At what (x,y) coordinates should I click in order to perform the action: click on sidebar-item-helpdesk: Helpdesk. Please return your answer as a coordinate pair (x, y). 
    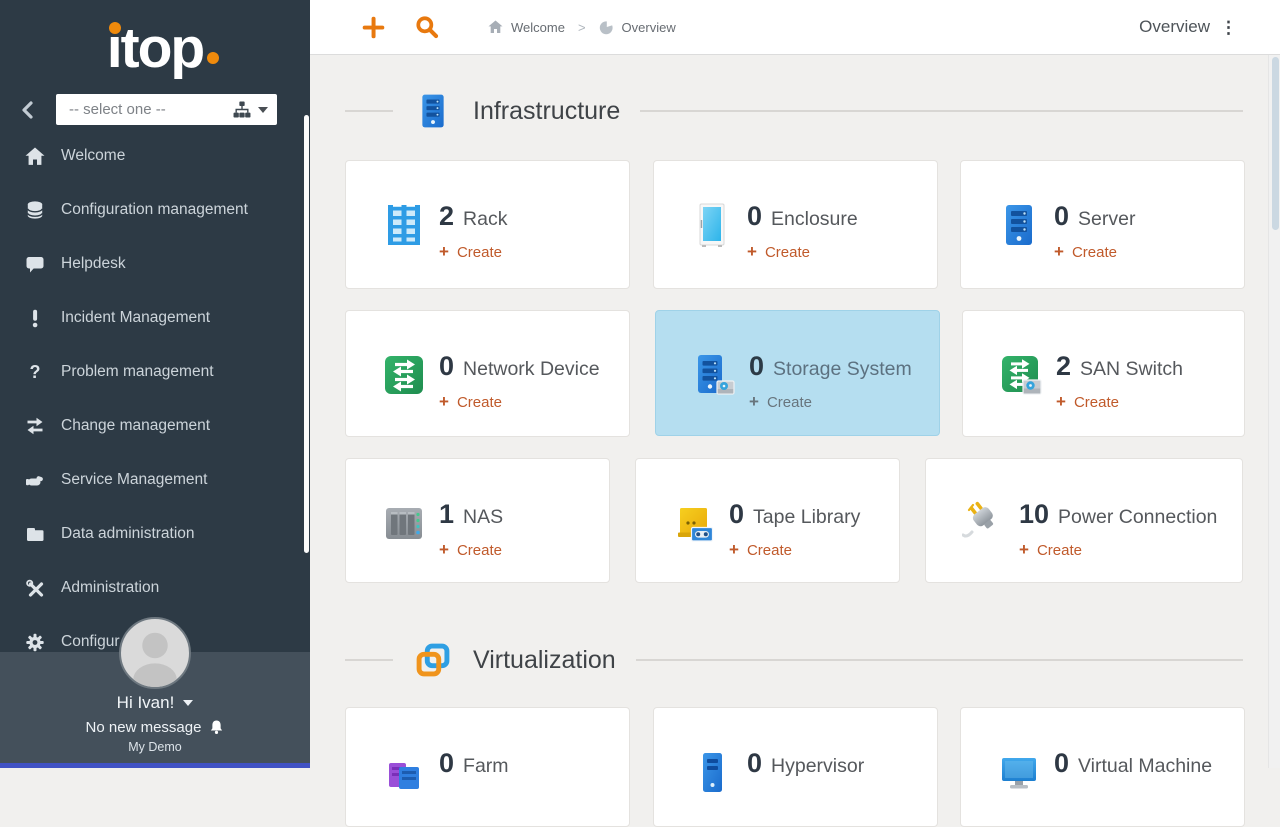
    Looking at the image, I should click on (155, 264).